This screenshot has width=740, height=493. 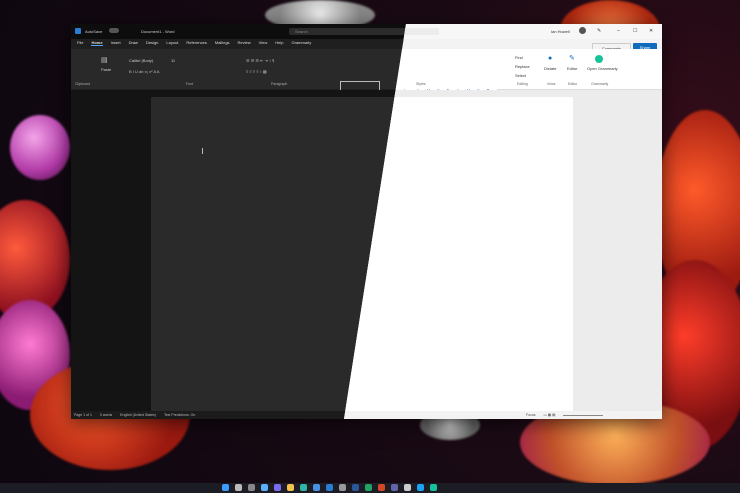 What do you see at coordinates (114, 30) in the screenshot?
I see `autosave-toggle` at bounding box center [114, 30].